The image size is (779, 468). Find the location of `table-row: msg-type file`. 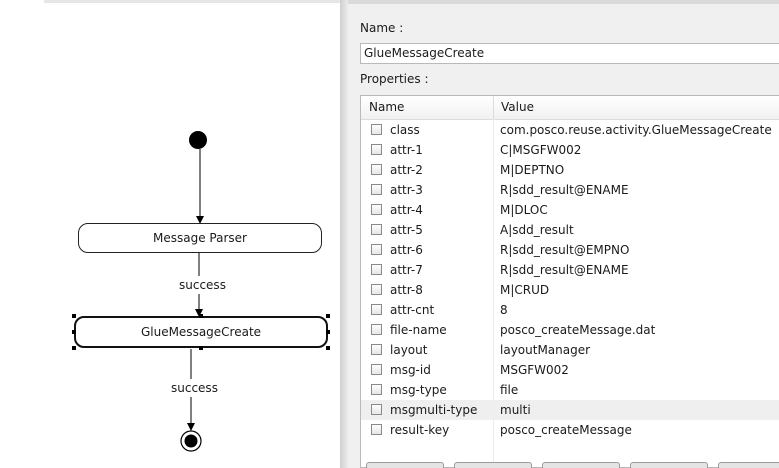

table-row: msg-type file is located at coordinates (570, 390).